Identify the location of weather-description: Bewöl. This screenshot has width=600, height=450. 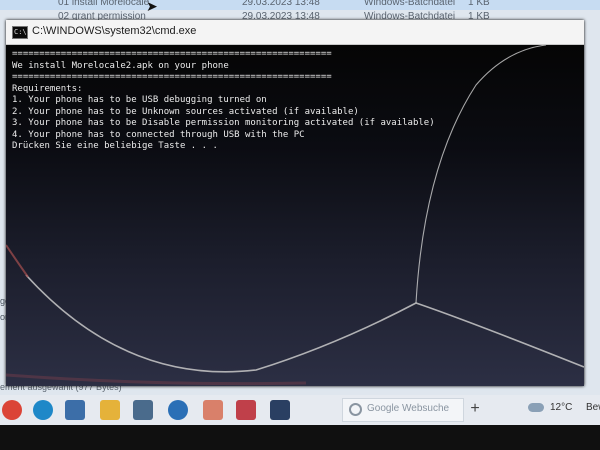
(593, 407).